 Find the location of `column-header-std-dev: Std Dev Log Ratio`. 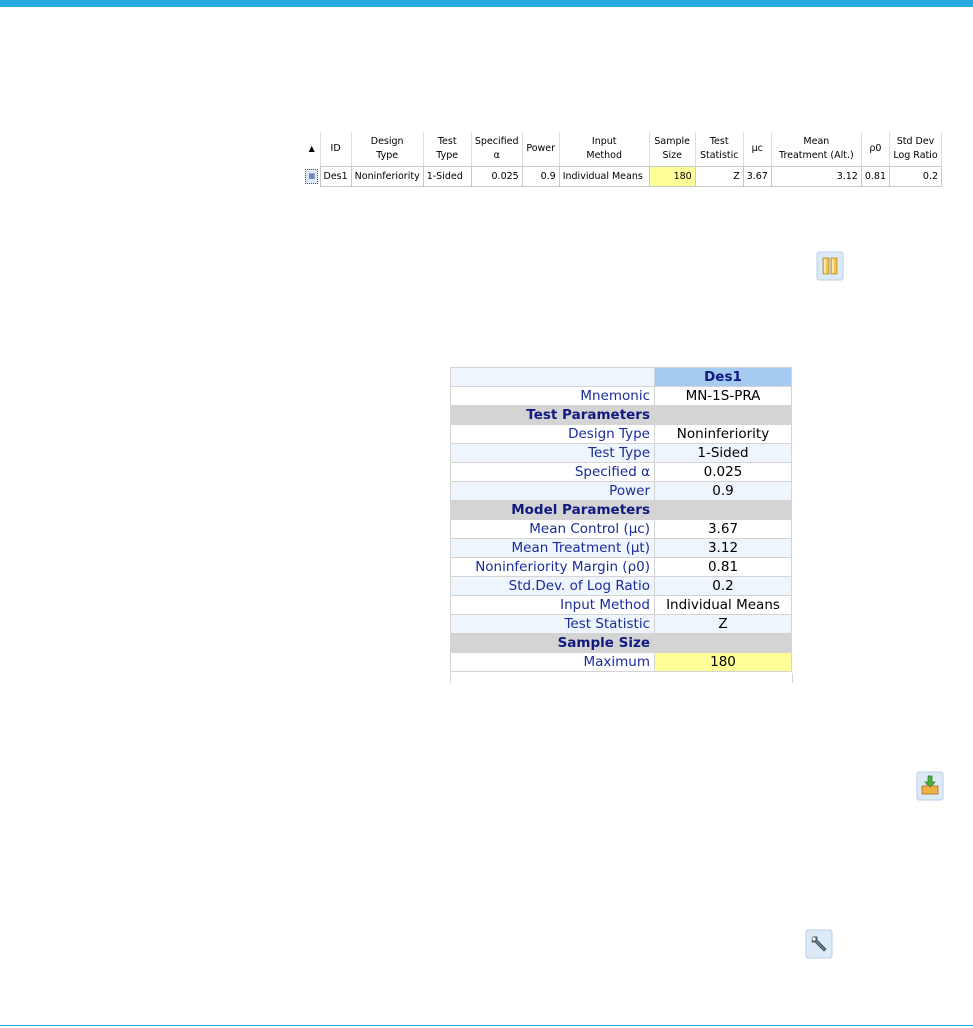

column-header-std-dev: Std Dev Log Ratio is located at coordinates (916, 149).